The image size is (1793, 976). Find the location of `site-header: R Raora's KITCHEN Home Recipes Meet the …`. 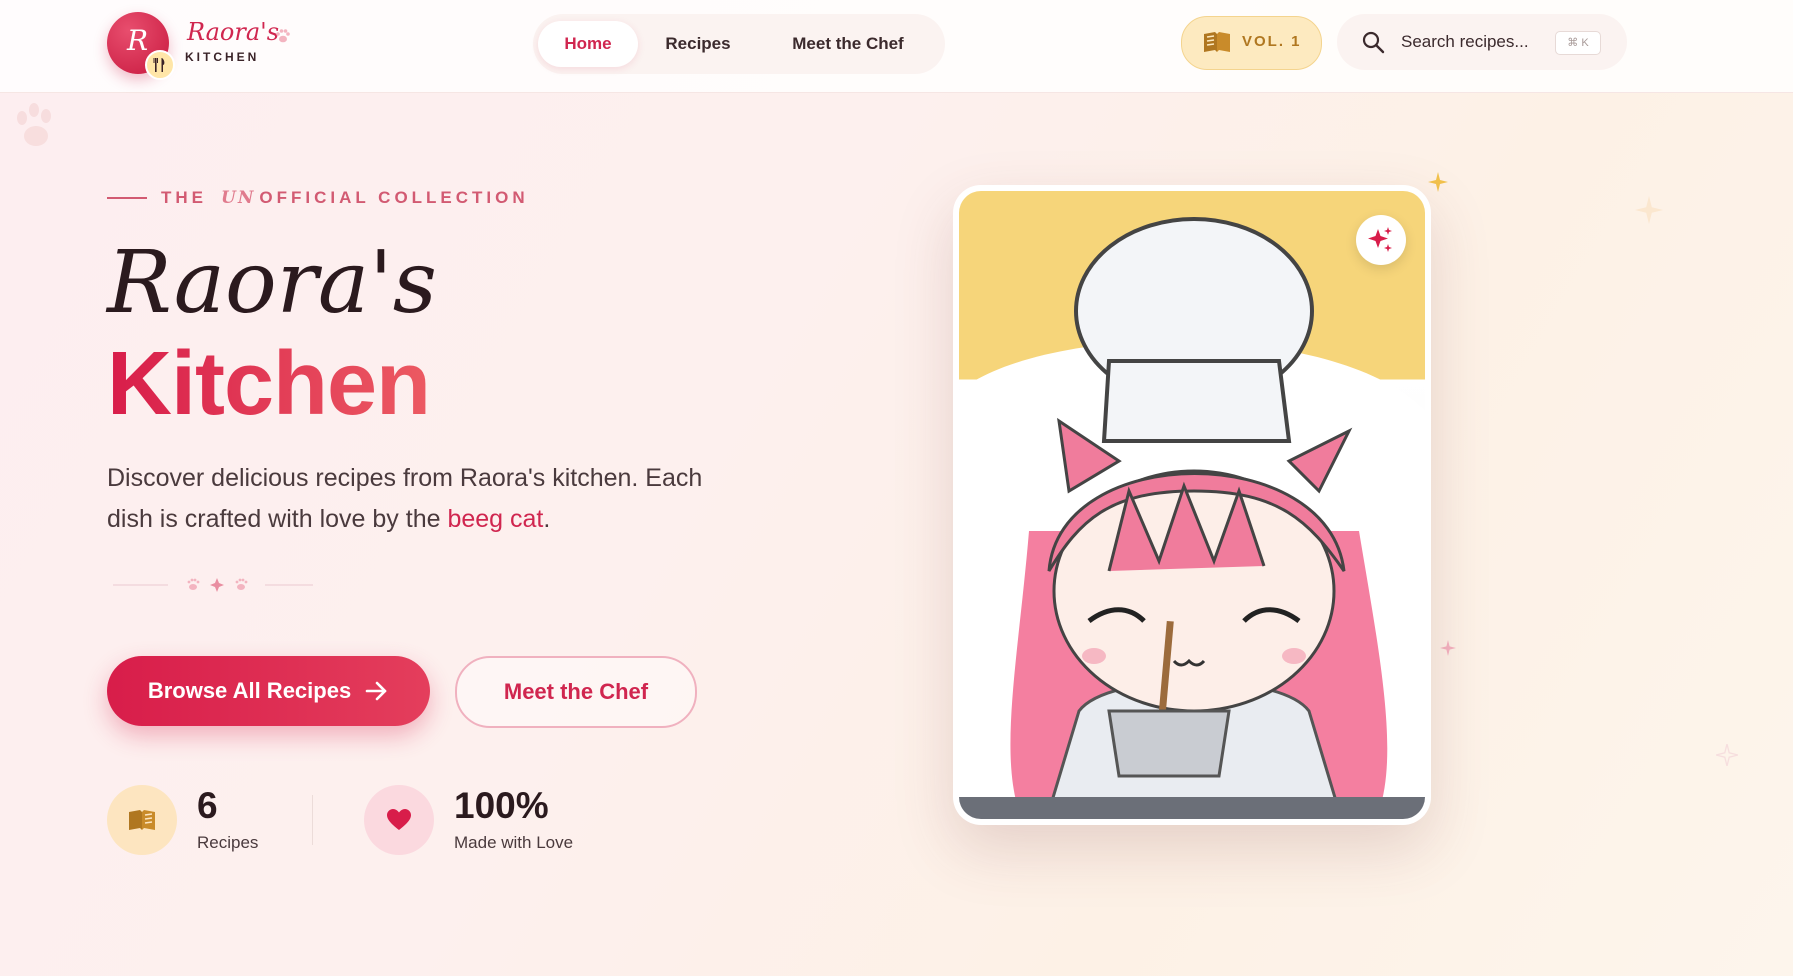

site-header: R Raora's KITCHEN Home Recipes Meet the … is located at coordinates (896, 46).